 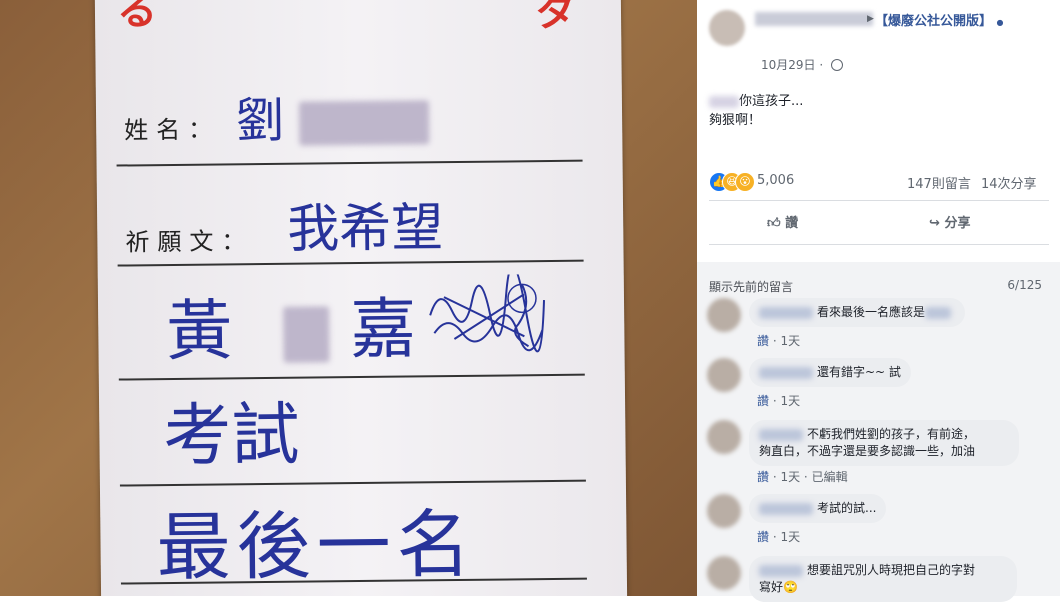 What do you see at coordinates (745, 182) in the screenshot?
I see `wow-reaction-icon: 😮` at bounding box center [745, 182].